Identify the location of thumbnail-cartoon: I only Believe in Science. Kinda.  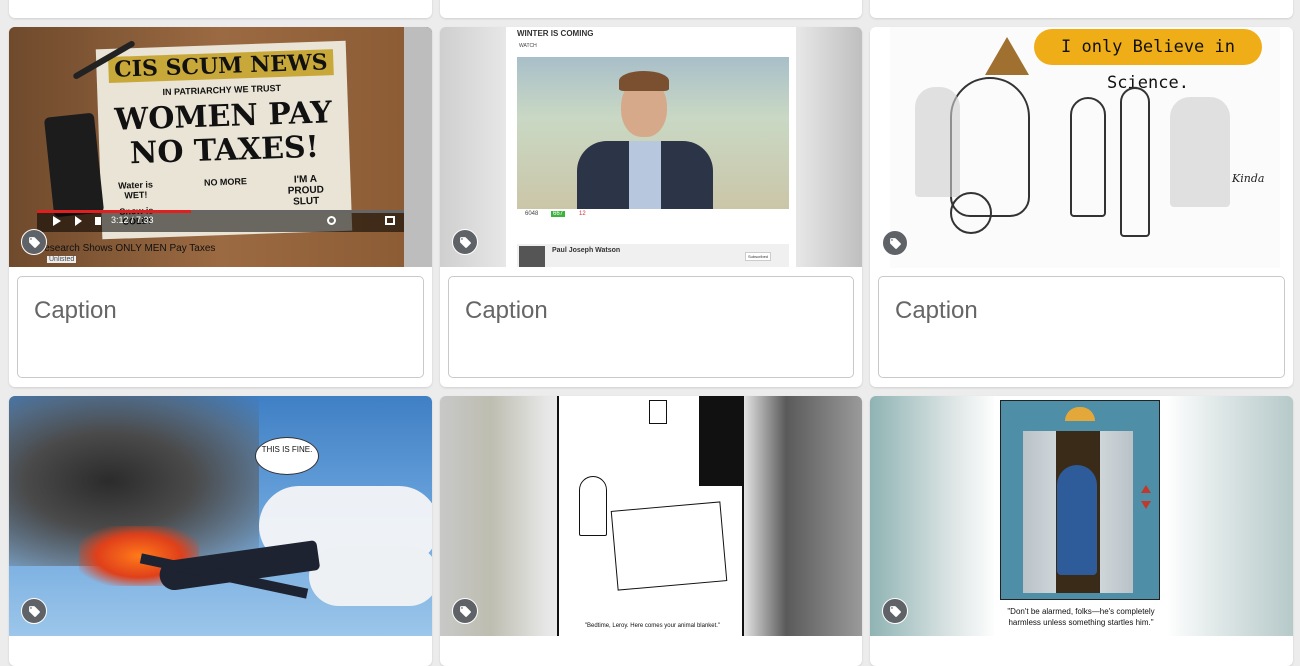
(1081, 147).